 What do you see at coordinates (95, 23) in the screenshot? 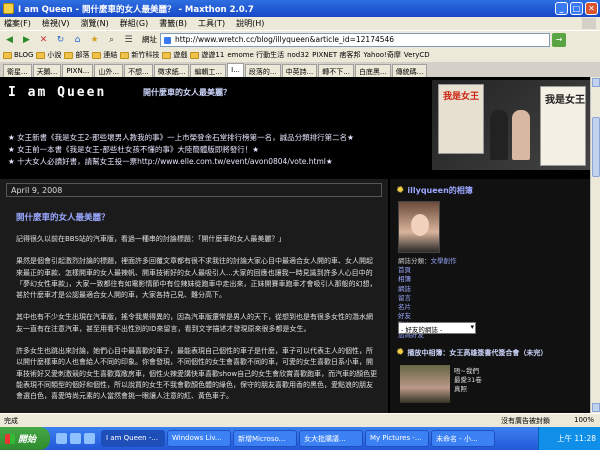
I see `menu-browse: 瀏覽(N)` at bounding box center [95, 23].